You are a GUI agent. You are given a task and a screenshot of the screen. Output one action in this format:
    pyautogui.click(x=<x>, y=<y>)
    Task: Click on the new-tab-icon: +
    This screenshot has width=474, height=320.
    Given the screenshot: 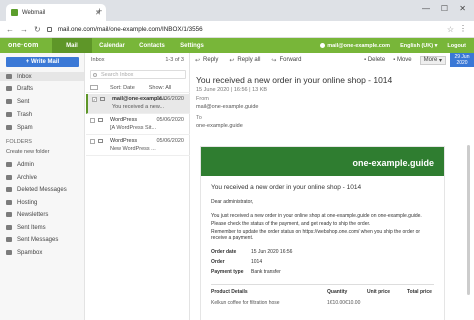 What is the action you would take?
    pyautogui.click(x=99, y=11)
    